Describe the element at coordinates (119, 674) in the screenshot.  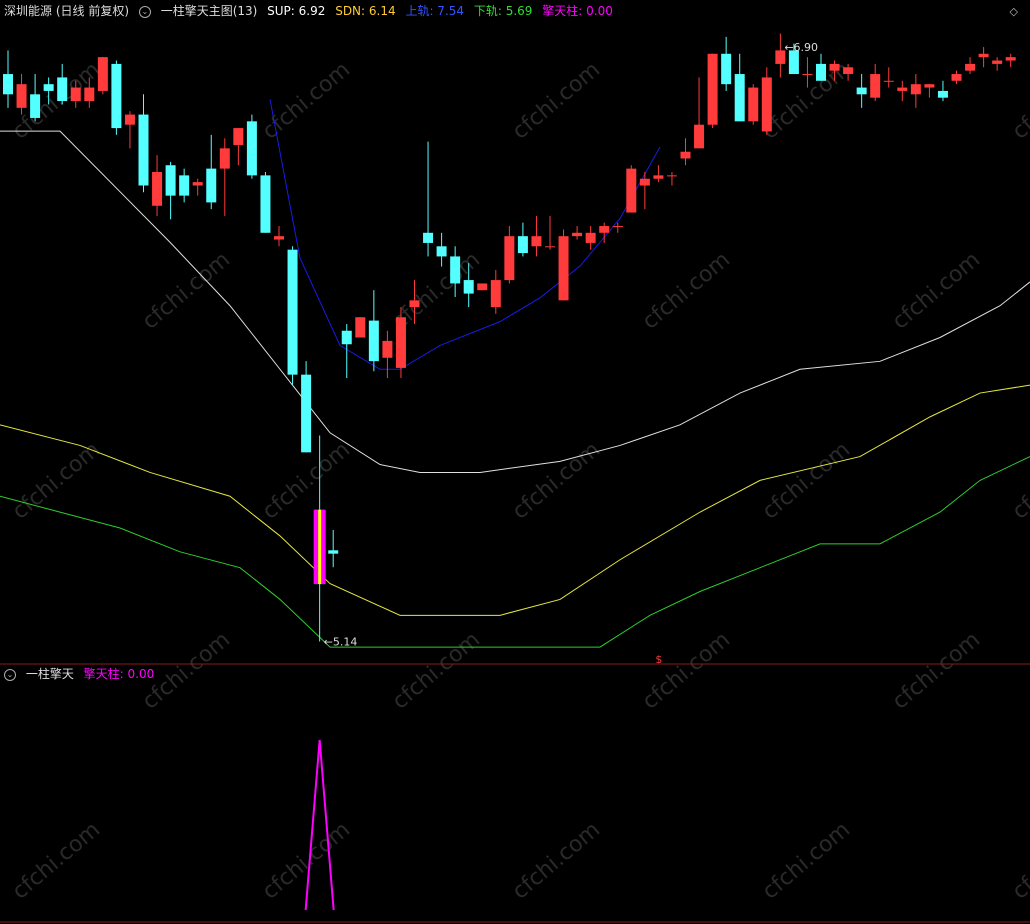
I see `sub-pillar-value: 擎天柱: 0.00` at that location.